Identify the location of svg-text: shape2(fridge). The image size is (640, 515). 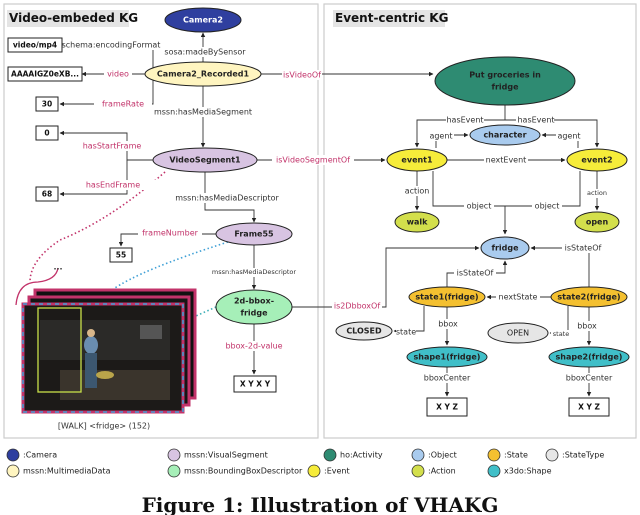
(589, 357).